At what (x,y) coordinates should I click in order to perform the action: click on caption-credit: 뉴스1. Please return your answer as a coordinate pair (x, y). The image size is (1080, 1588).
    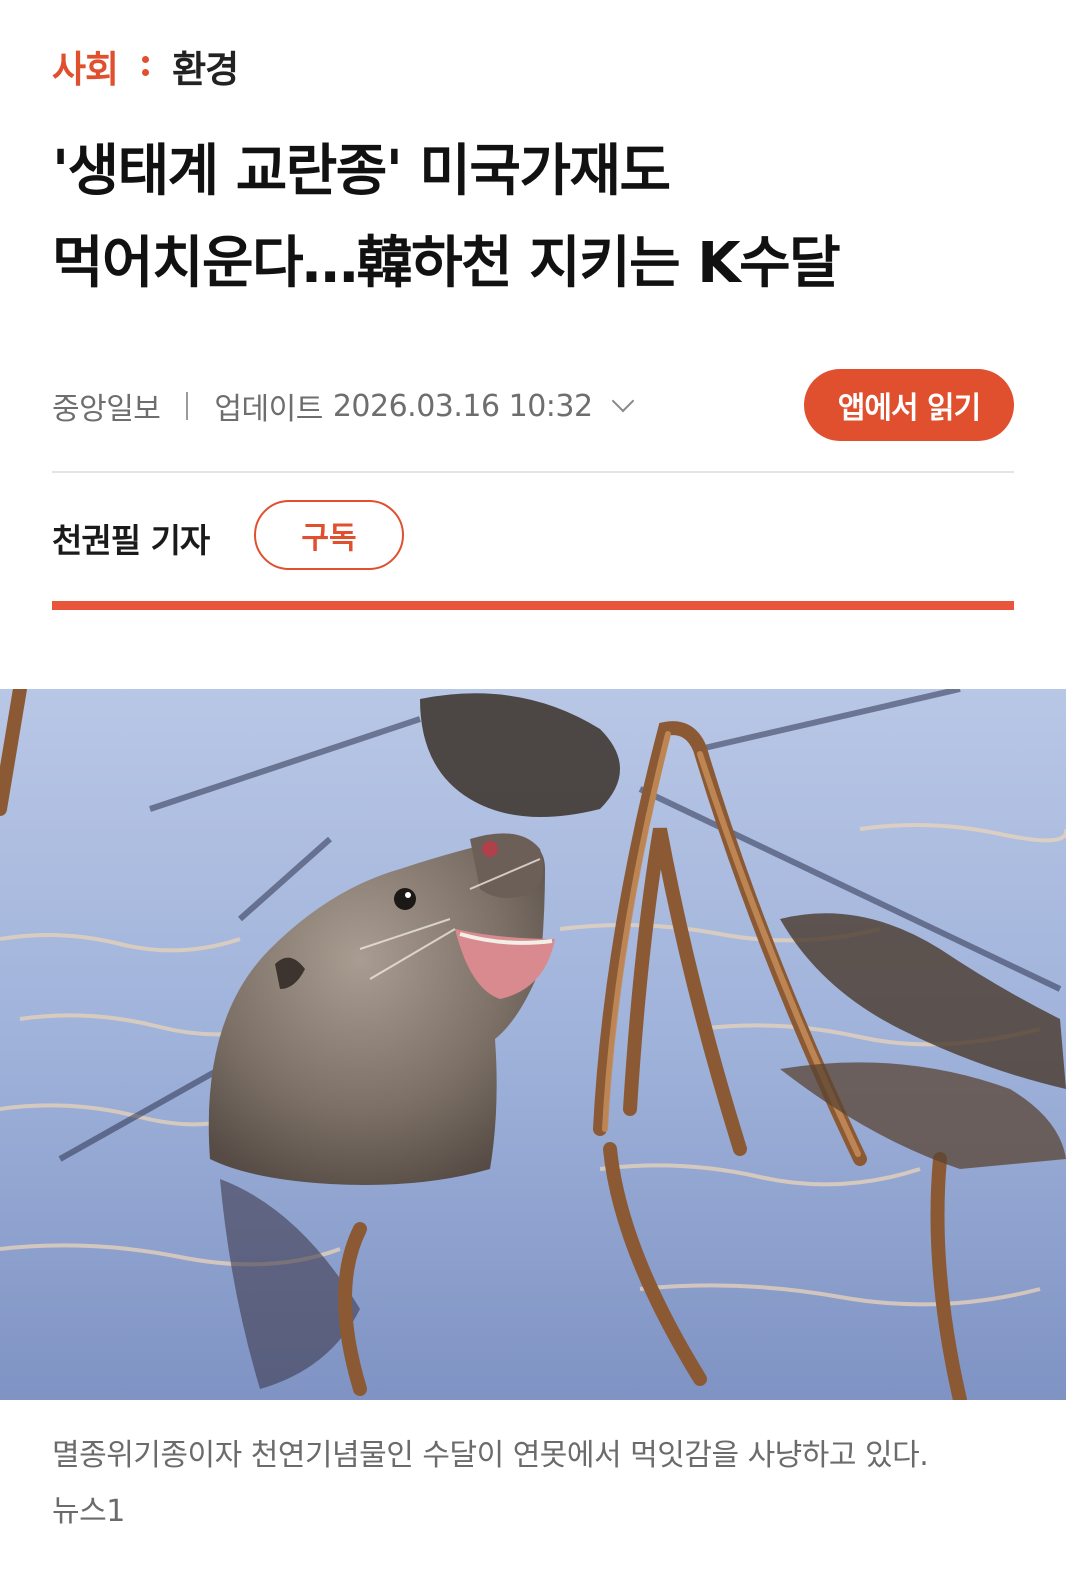
    Looking at the image, I should click on (88, 1511).